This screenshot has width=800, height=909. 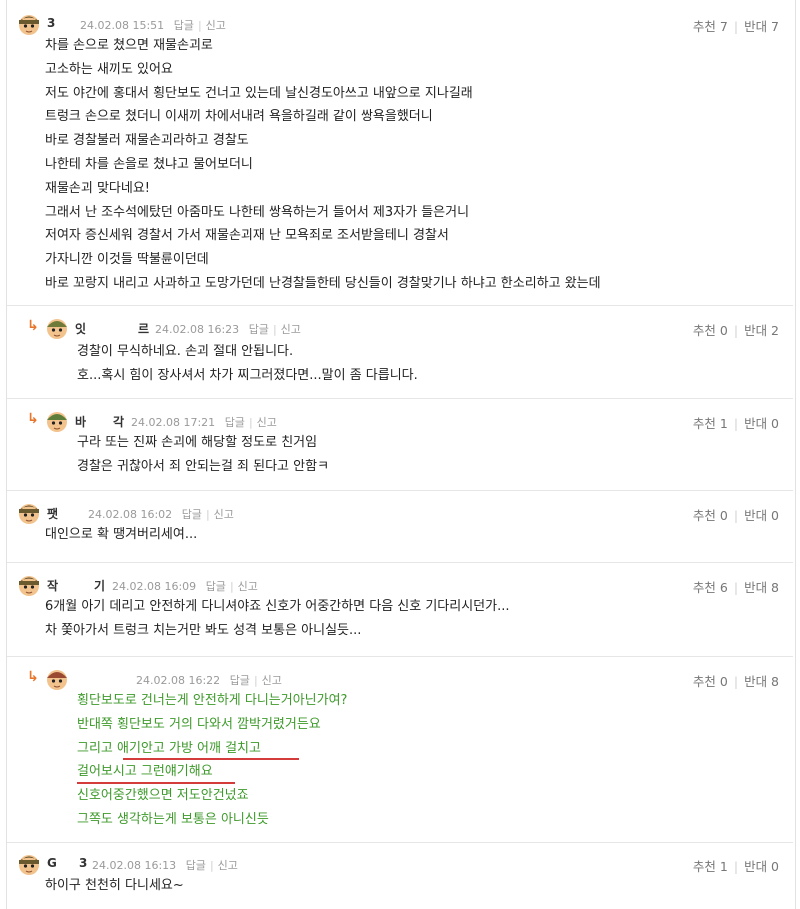 I want to click on comment-line: 반대쪽 횡단보도 거의 다와서 깜박거렸거든요, so click(x=199, y=724).